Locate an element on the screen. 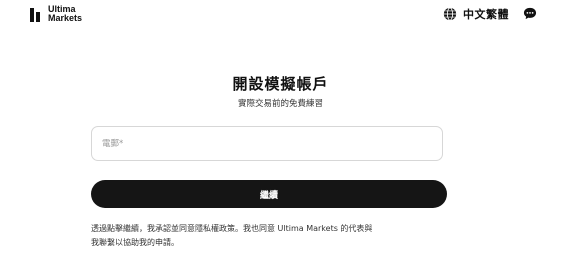 The height and width of the screenshot is (263, 561). brand-logo: Ultima Markets is located at coordinates (56, 14).